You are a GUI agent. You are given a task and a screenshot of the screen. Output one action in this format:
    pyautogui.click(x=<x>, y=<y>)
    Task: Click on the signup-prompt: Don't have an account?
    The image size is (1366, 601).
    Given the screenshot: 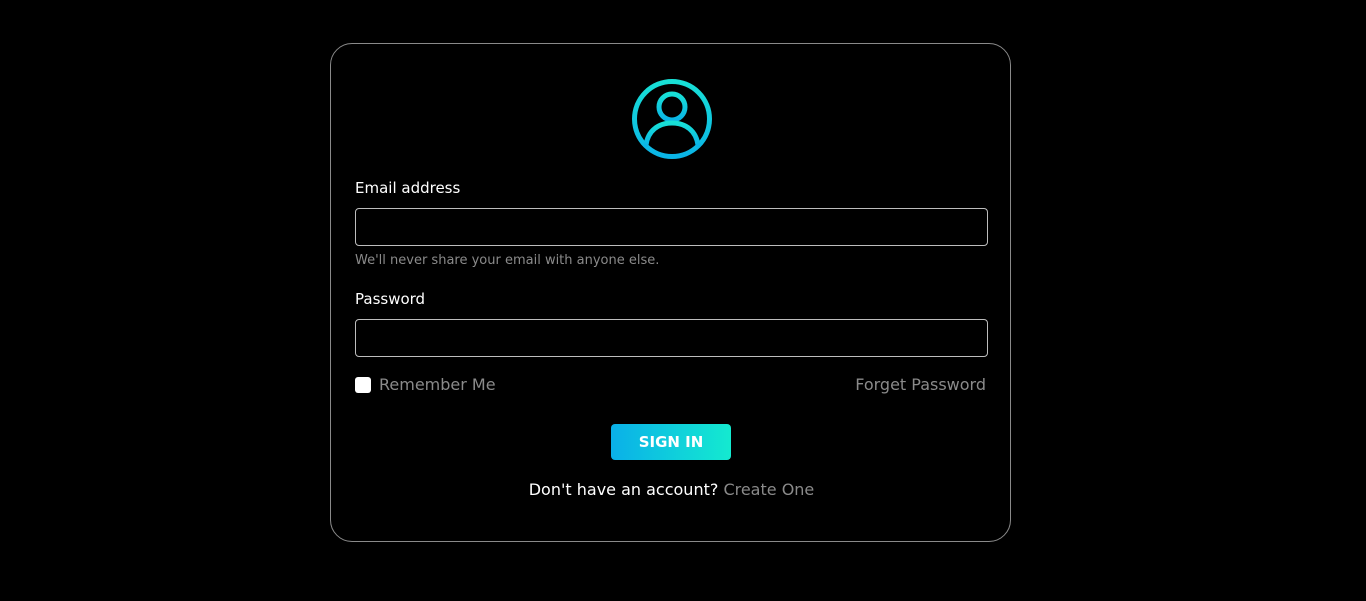 What is the action you would take?
    pyautogui.click(x=626, y=489)
    